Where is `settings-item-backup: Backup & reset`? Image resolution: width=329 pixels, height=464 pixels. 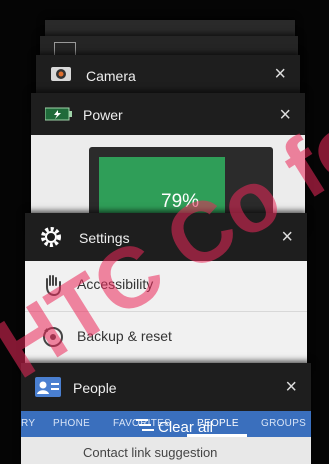 settings-item-backup: Backup & reset is located at coordinates (166, 338).